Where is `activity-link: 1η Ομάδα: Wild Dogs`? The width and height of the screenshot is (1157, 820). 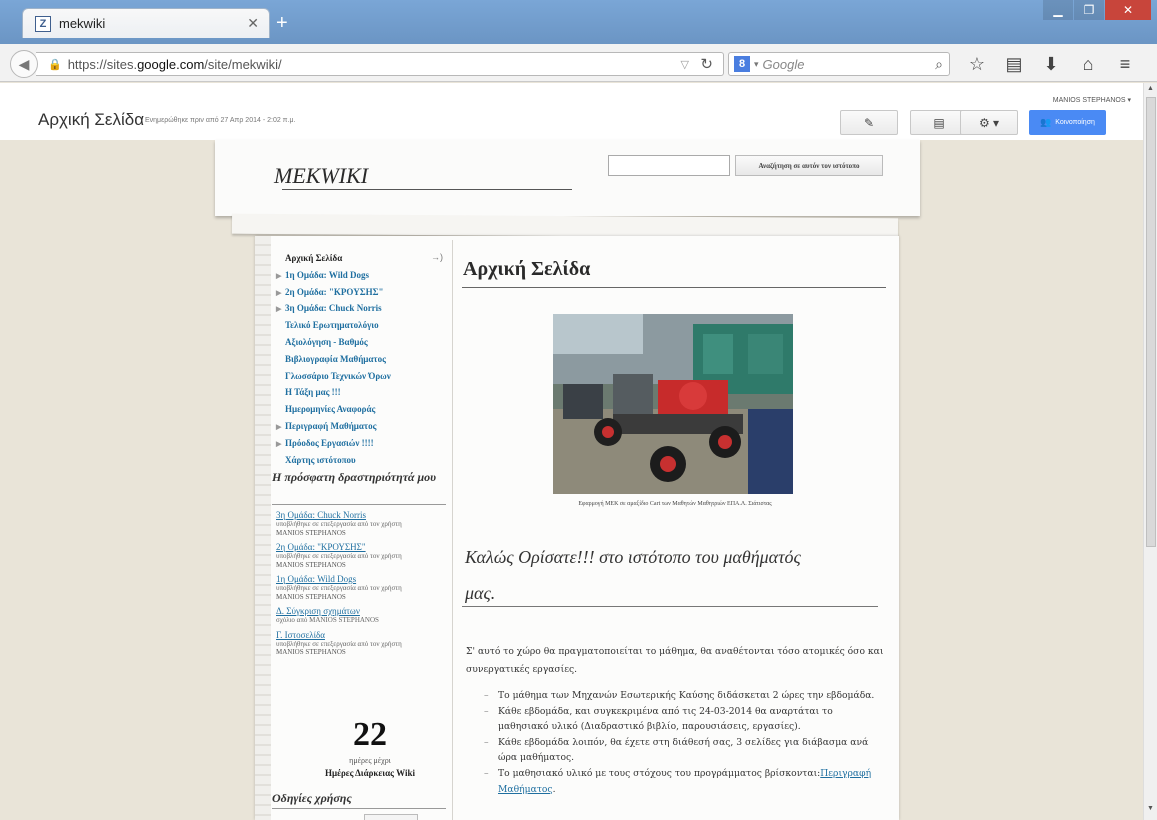 activity-link: 1η Ομάδα: Wild Dogs is located at coordinates (361, 579).